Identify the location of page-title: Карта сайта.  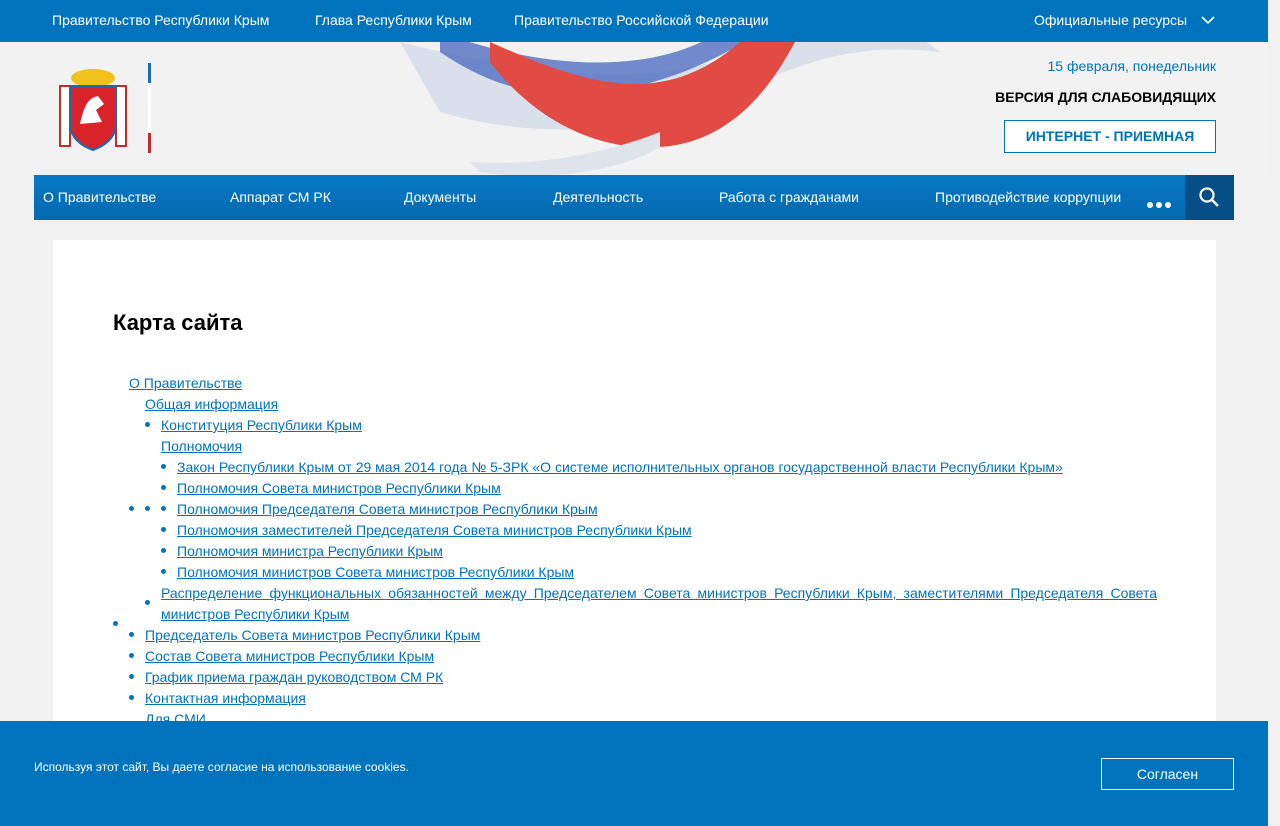
(178, 322).